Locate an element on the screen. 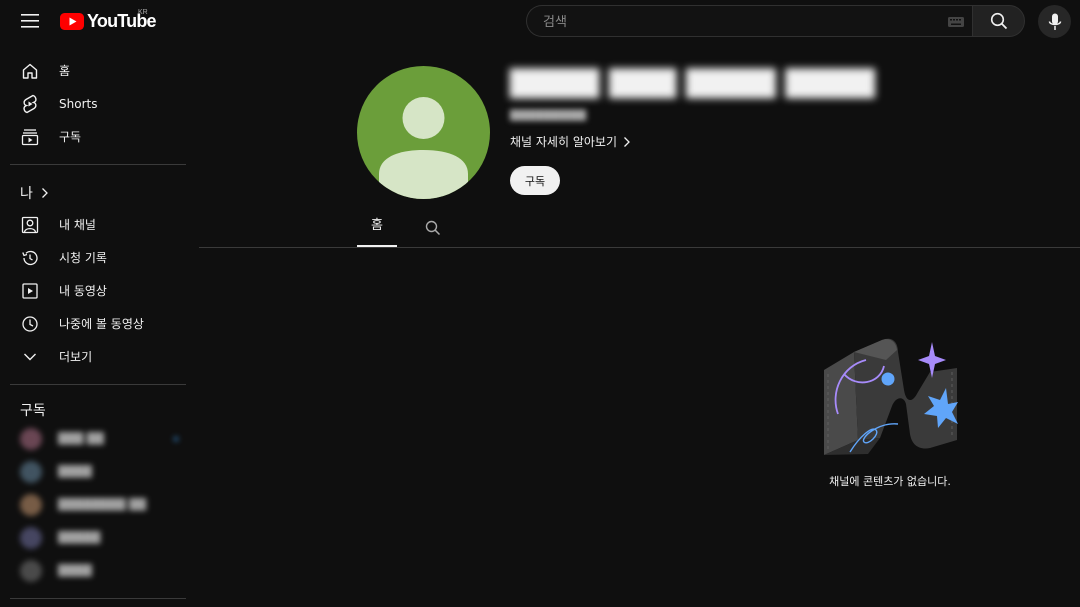 Image resolution: width=1080 pixels, height=607 pixels. search-button is located at coordinates (998, 21).